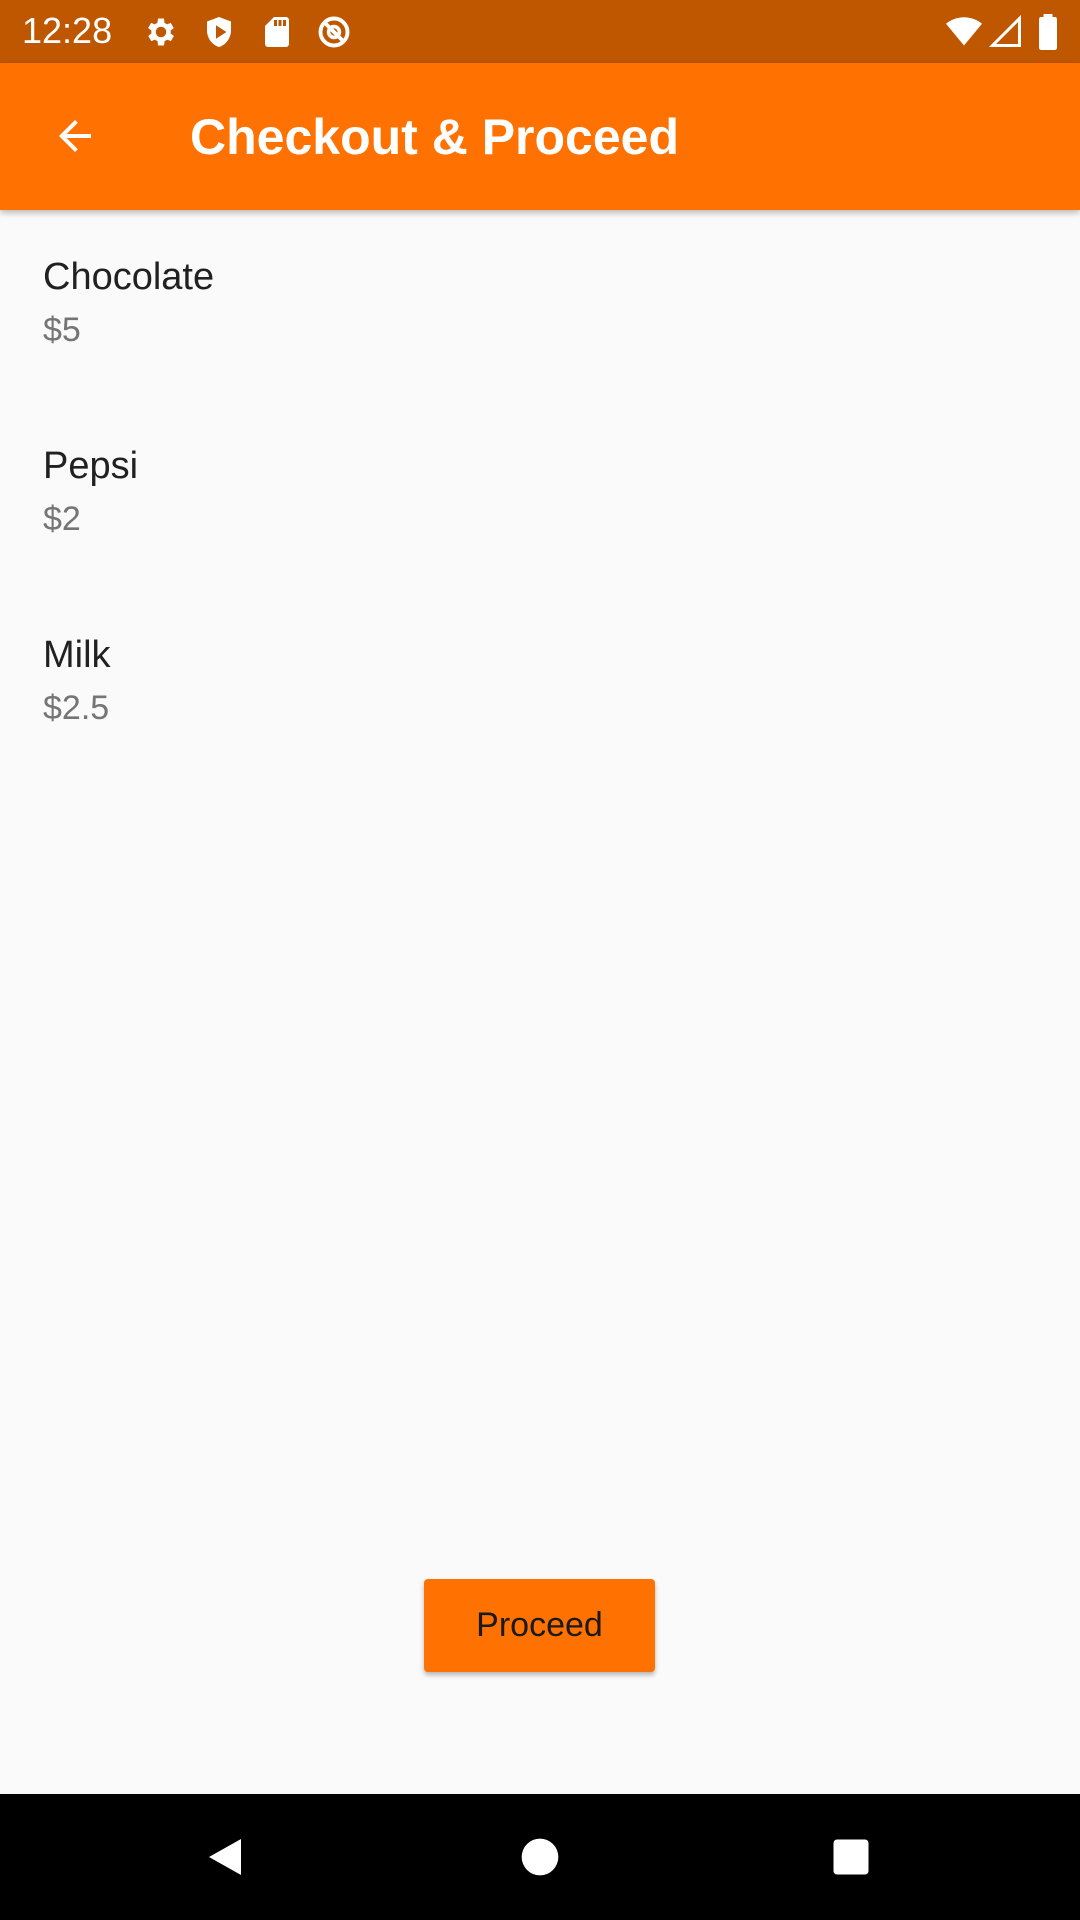 This screenshot has height=1920, width=1080. What do you see at coordinates (334, 32) in the screenshot?
I see `sync-disabled-icon` at bounding box center [334, 32].